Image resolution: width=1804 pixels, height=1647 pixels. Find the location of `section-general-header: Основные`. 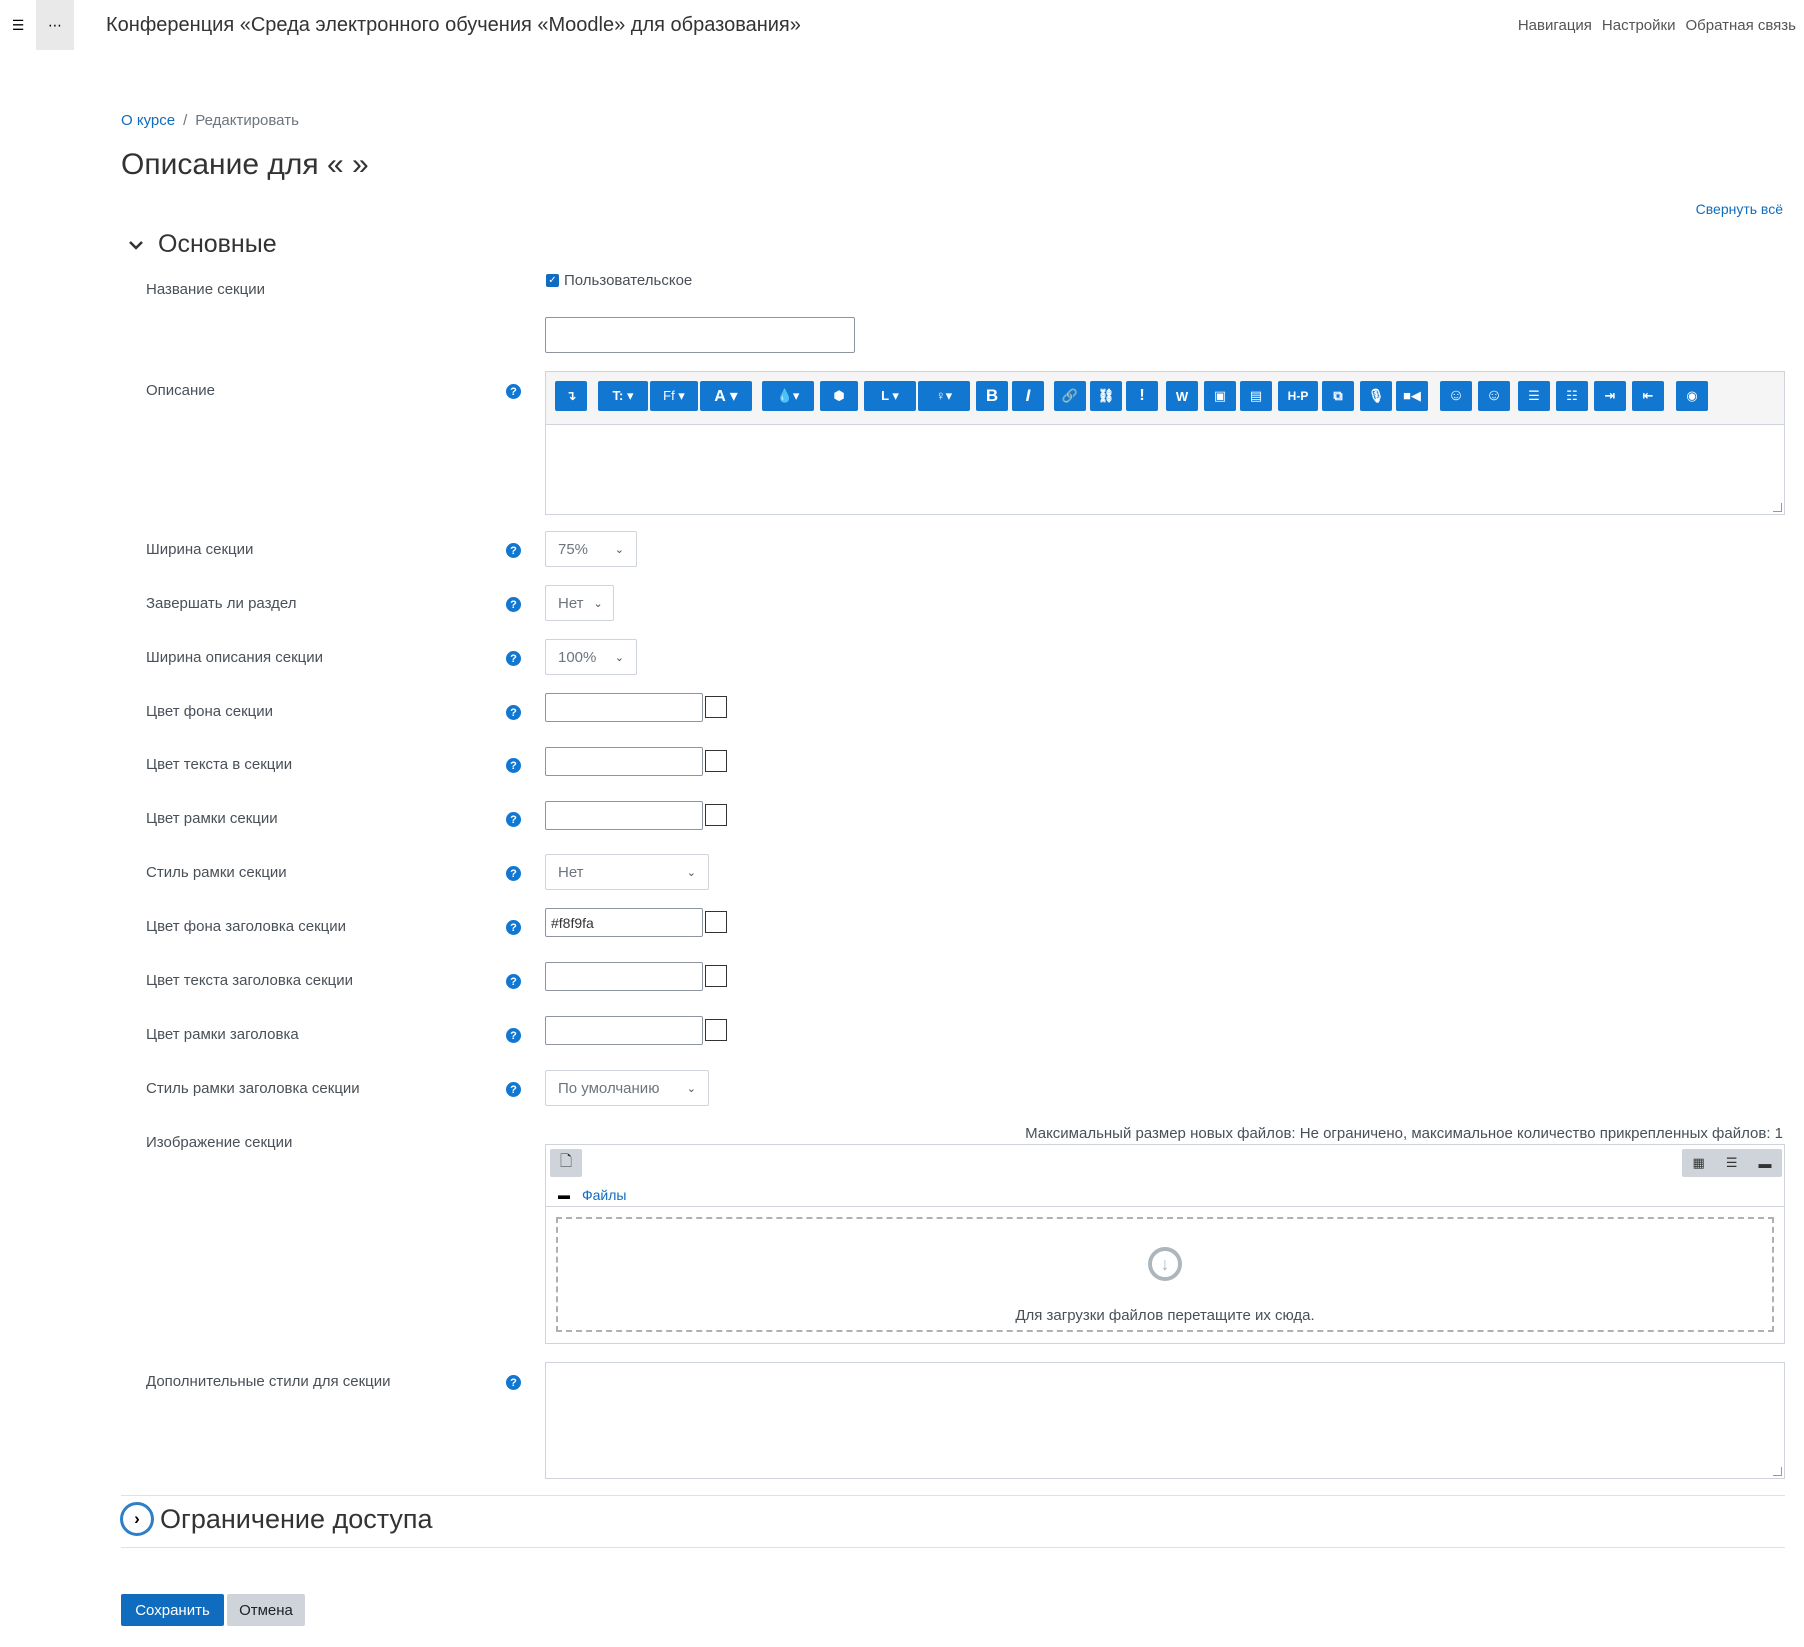

section-general-header: Основные is located at coordinates (202, 244).